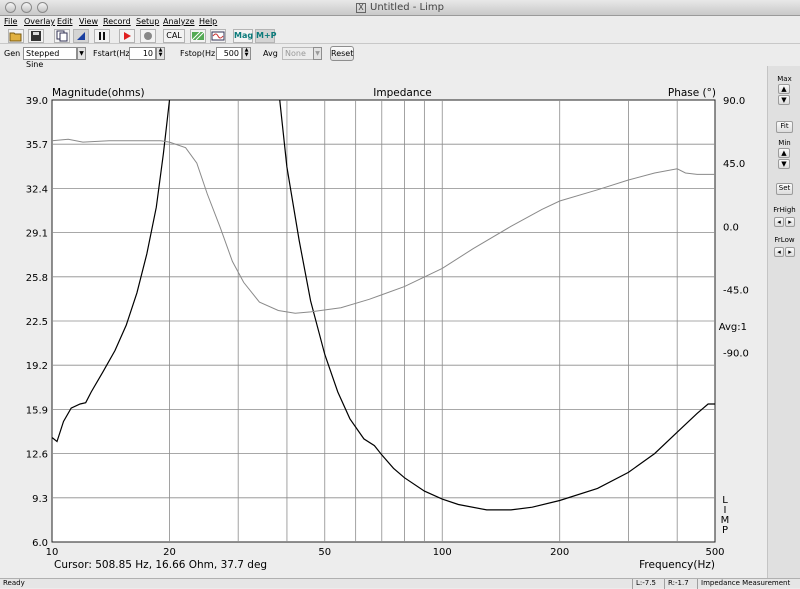 The image size is (800, 589). I want to click on max-label: Max, so click(784, 79).